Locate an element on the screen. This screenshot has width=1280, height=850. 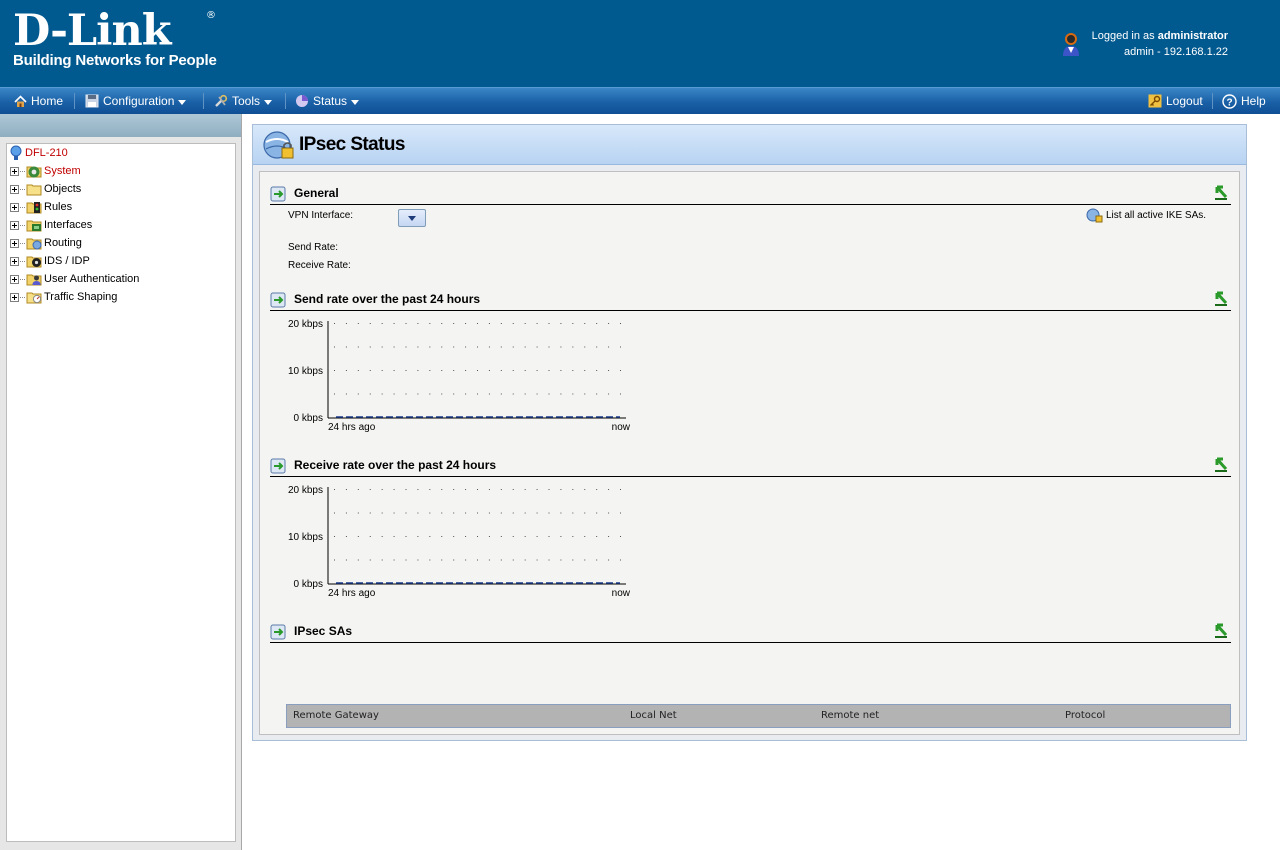
nav-tools-label: Tools is located at coordinates (246, 101).